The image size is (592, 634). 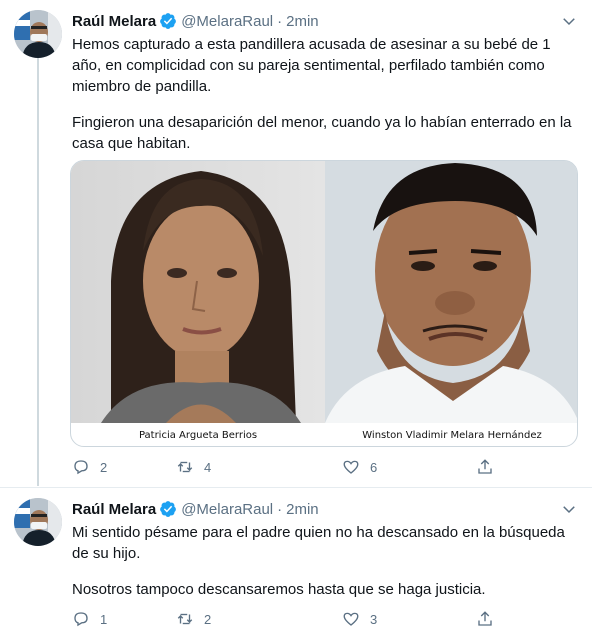 What do you see at coordinates (193, 619) in the screenshot?
I see `retweet-button: 2` at bounding box center [193, 619].